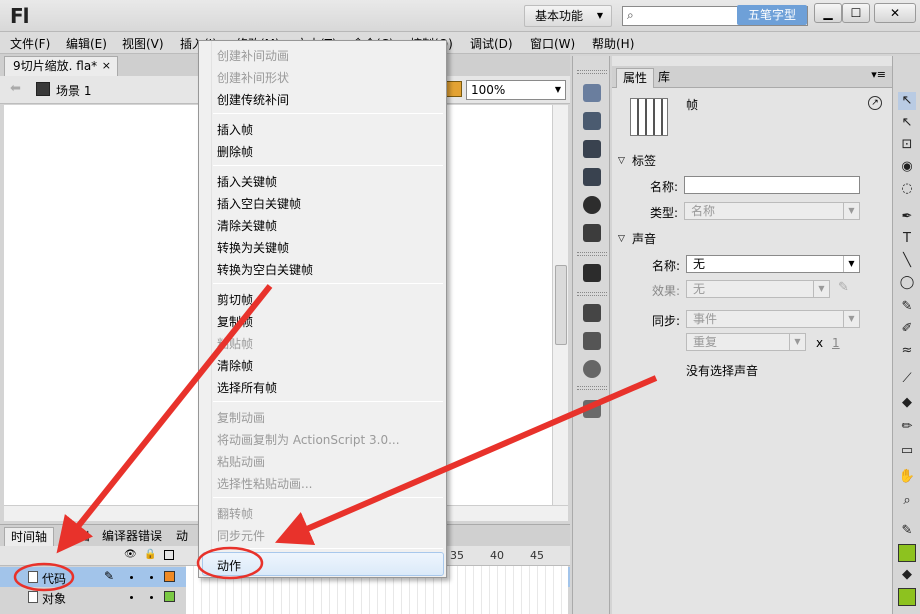  Describe the element at coordinates (907, 217) in the screenshot. I see `pen-tool-icon: ✒` at that location.